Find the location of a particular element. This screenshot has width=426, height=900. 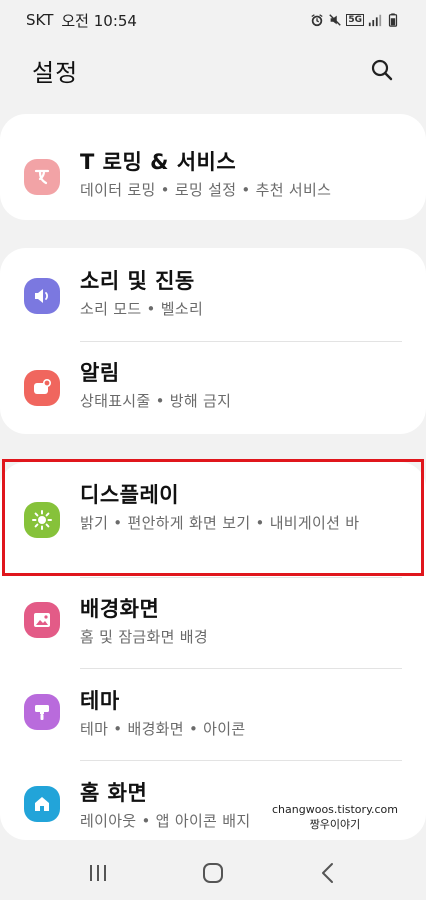

theme-icon is located at coordinates (42, 712).